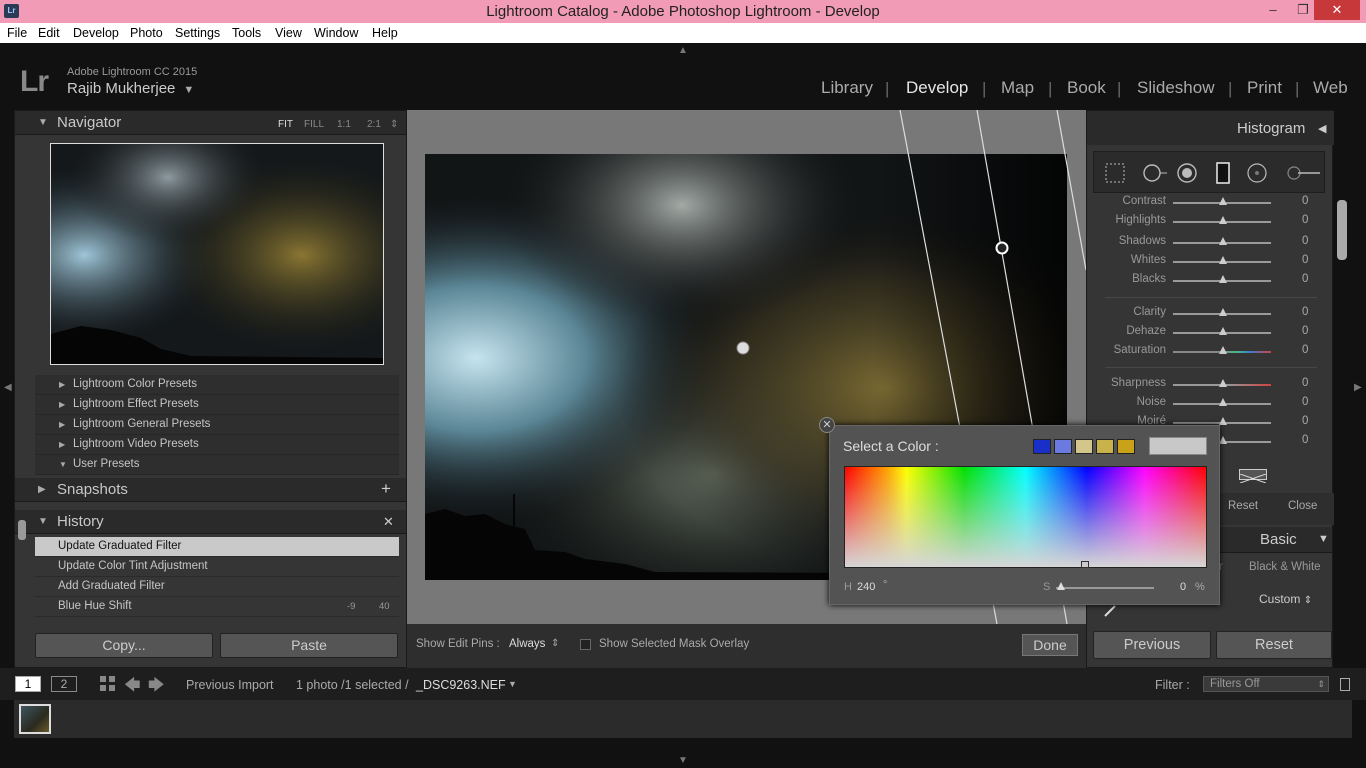 The height and width of the screenshot is (768, 1366). I want to click on mask-overlay-checkbox, so click(585, 644).